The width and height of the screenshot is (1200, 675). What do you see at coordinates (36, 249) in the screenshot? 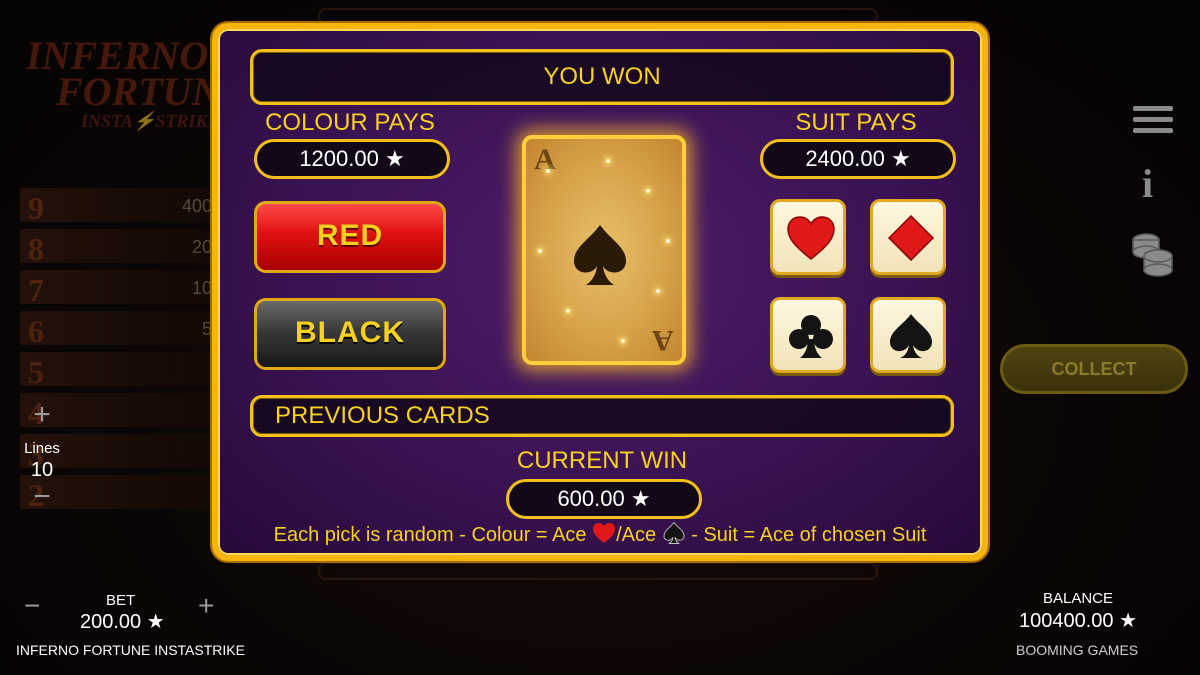
I see `paytable-number: 8` at bounding box center [36, 249].